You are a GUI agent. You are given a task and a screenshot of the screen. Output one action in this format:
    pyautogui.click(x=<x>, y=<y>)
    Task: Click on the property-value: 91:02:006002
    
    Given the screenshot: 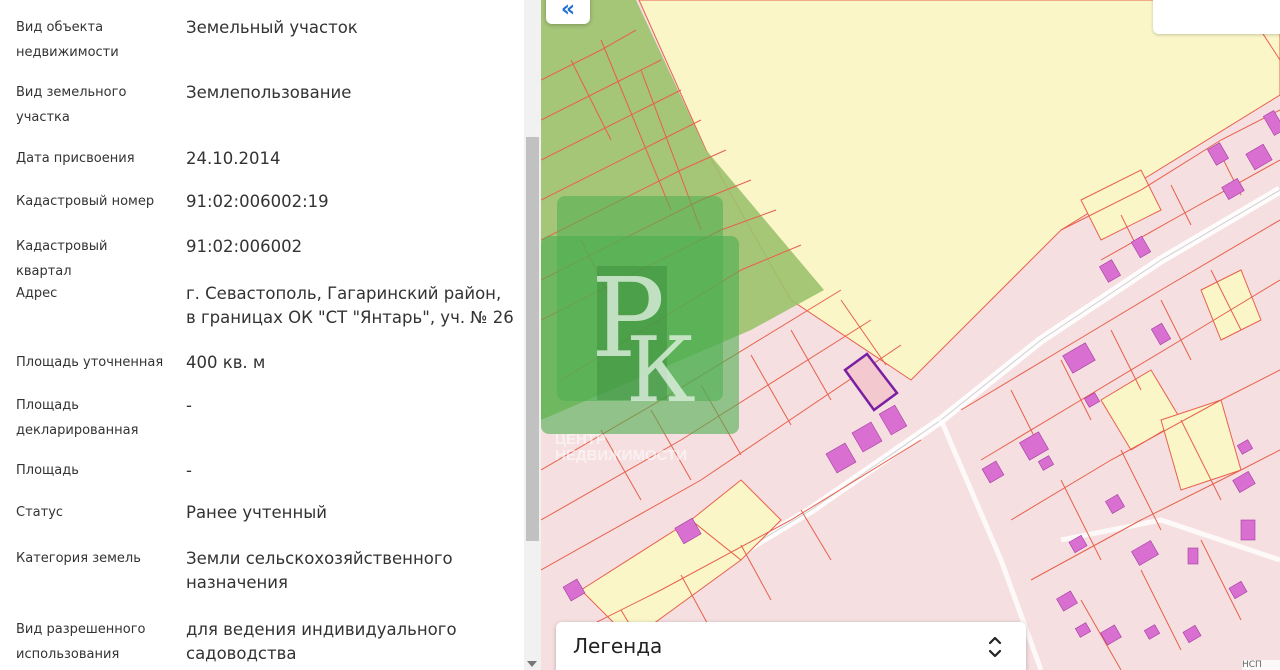 What is the action you would take?
    pyautogui.click(x=244, y=246)
    